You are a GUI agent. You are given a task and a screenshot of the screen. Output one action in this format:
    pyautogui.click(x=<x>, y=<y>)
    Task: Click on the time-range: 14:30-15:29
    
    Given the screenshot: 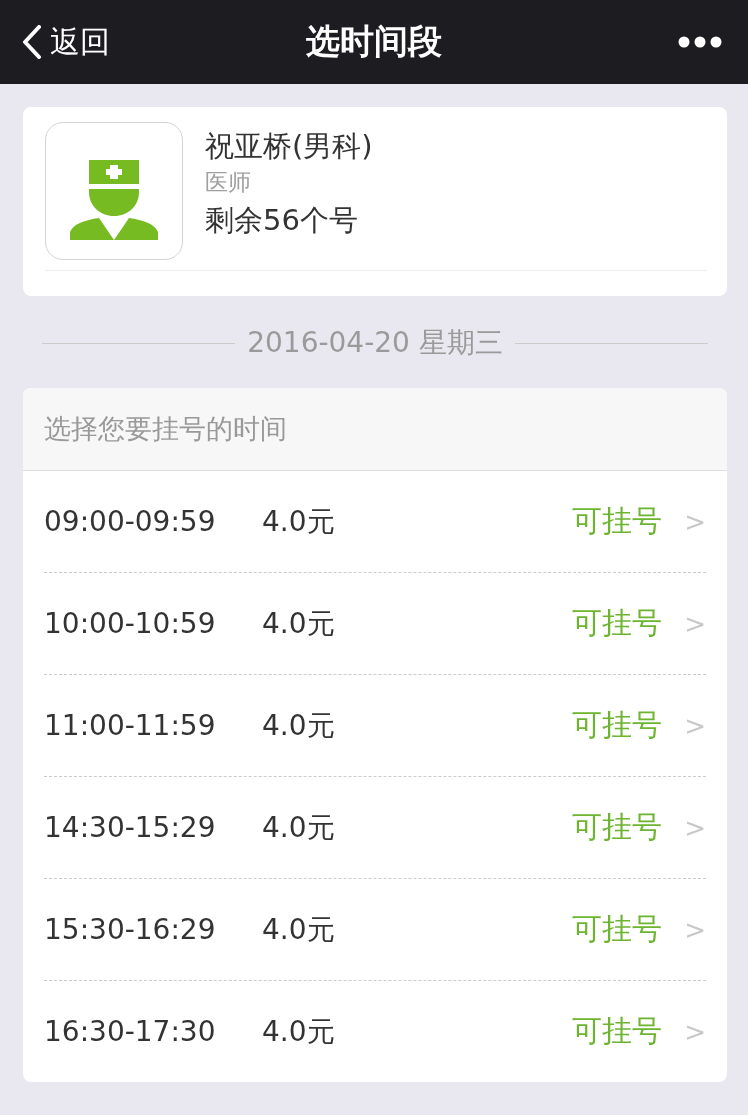 What is the action you would take?
    pyautogui.click(x=130, y=827)
    